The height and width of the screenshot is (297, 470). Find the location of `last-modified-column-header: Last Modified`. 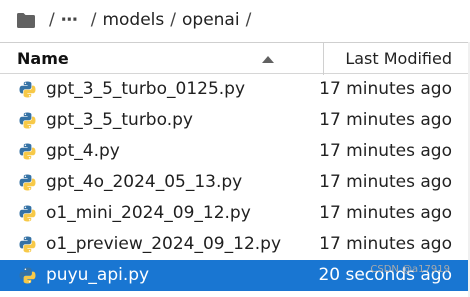

last-modified-column-header: Last Modified is located at coordinates (398, 58).